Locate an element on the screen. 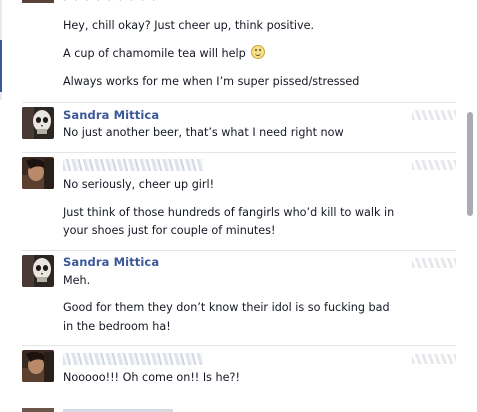 This screenshot has height=412, width=477. avatar is located at coordinates (38, 1).